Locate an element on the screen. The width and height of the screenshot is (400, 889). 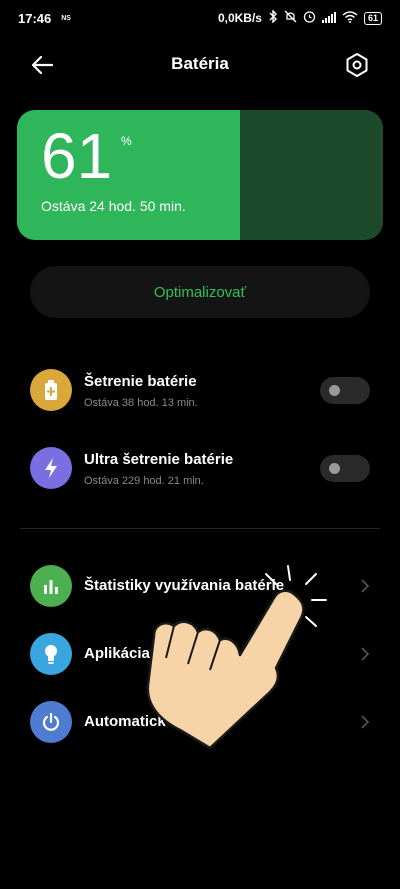
battery-level-card: 61 % Ostáva 24 hod. 50 min. is located at coordinates (200, 175).